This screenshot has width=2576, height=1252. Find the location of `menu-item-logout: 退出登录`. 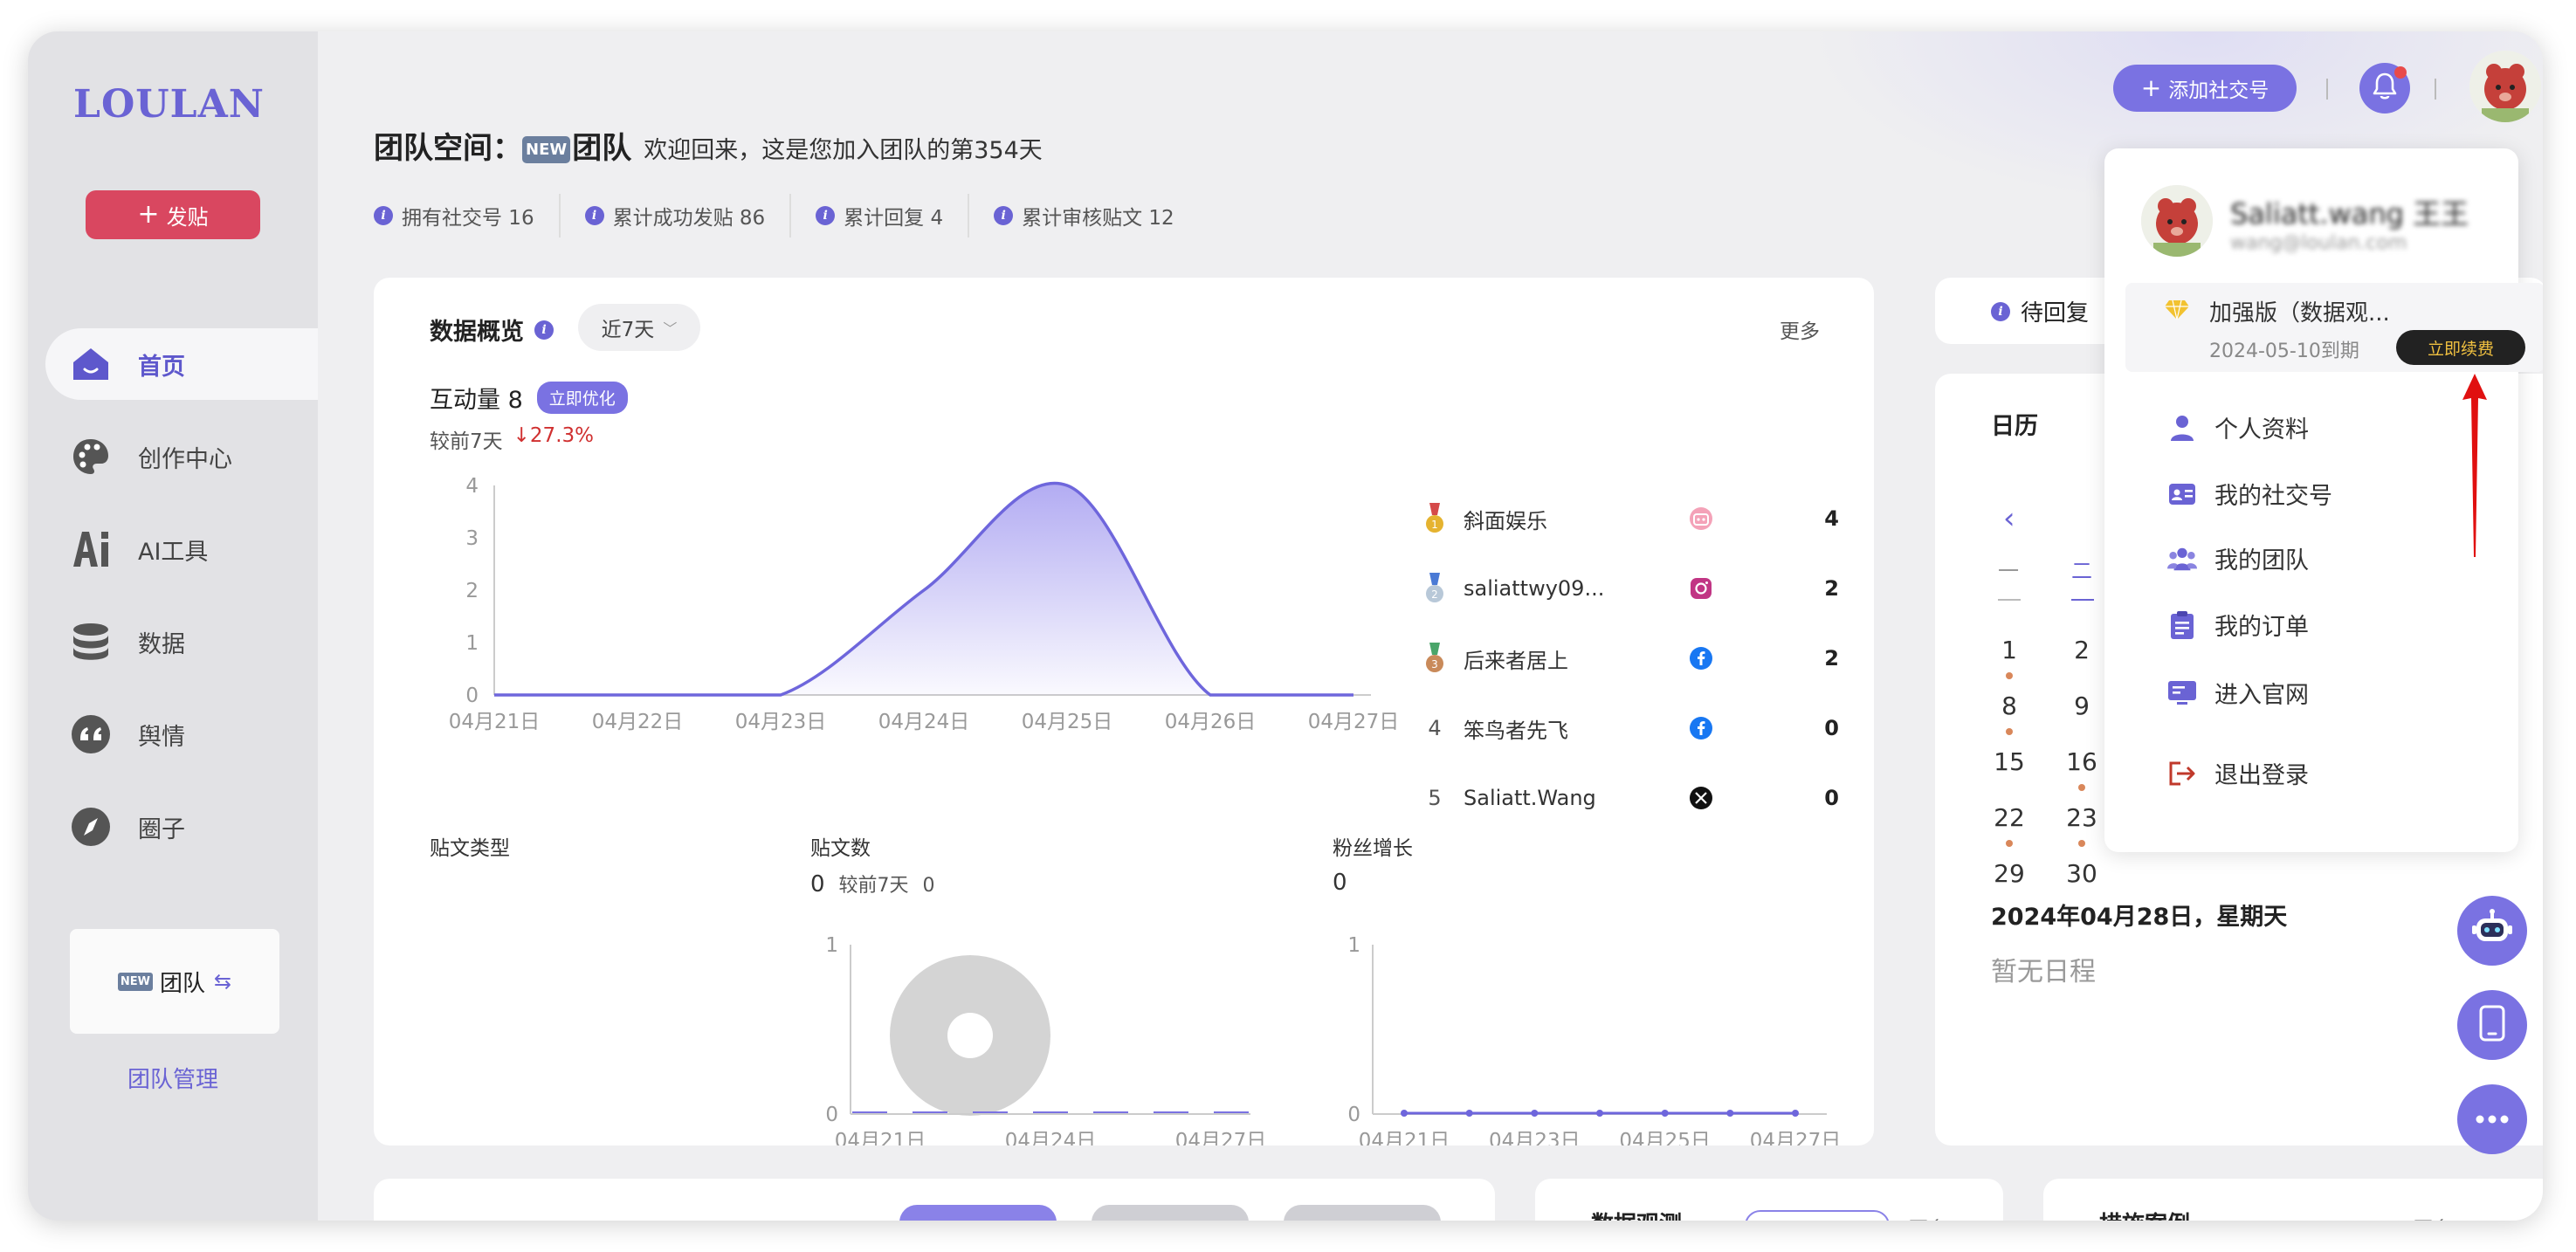

menu-item-logout: 退出登录 is located at coordinates (2238, 773).